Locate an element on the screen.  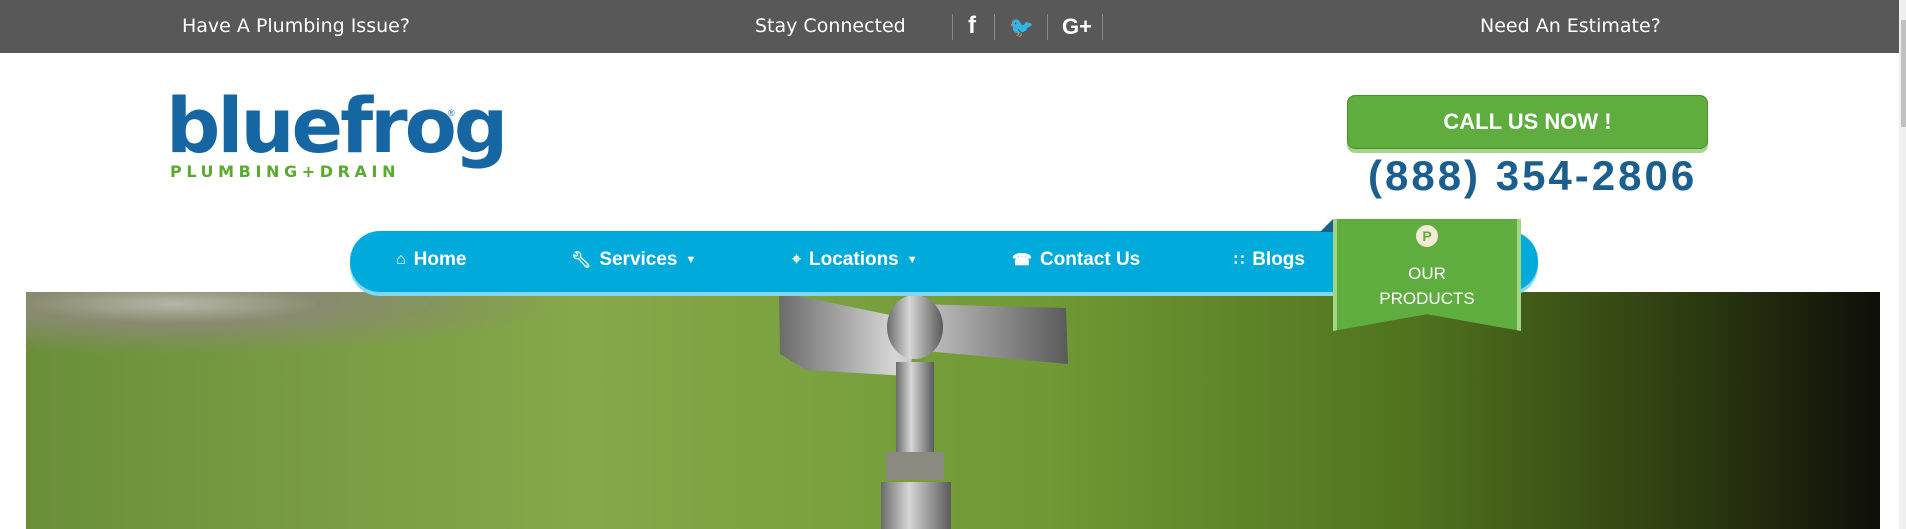
nav-label: Home is located at coordinates (440, 259).